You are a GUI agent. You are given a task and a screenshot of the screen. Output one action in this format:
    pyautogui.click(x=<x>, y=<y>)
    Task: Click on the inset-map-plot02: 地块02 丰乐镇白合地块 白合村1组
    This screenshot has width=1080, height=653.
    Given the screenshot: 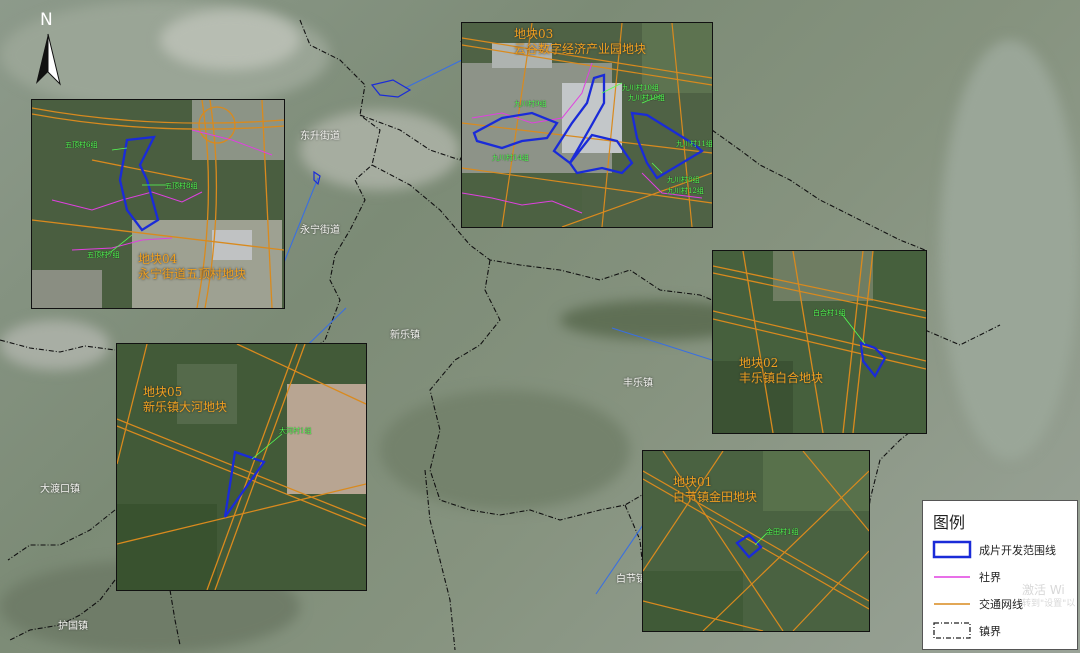 What is the action you would take?
    pyautogui.click(x=819, y=342)
    